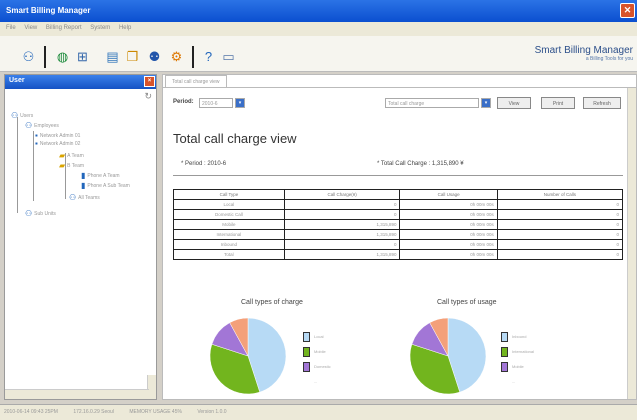 The height and width of the screenshot is (420, 637). Describe the element at coordinates (28, 56) in the screenshot. I see `users-icon: ⚇` at that location.